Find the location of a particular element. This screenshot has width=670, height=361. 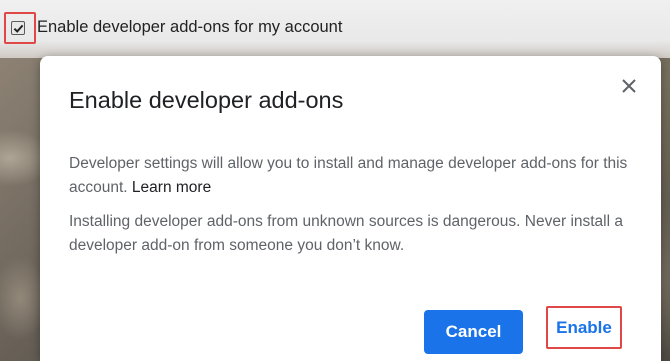

enable-button: Enable is located at coordinates (584, 328).